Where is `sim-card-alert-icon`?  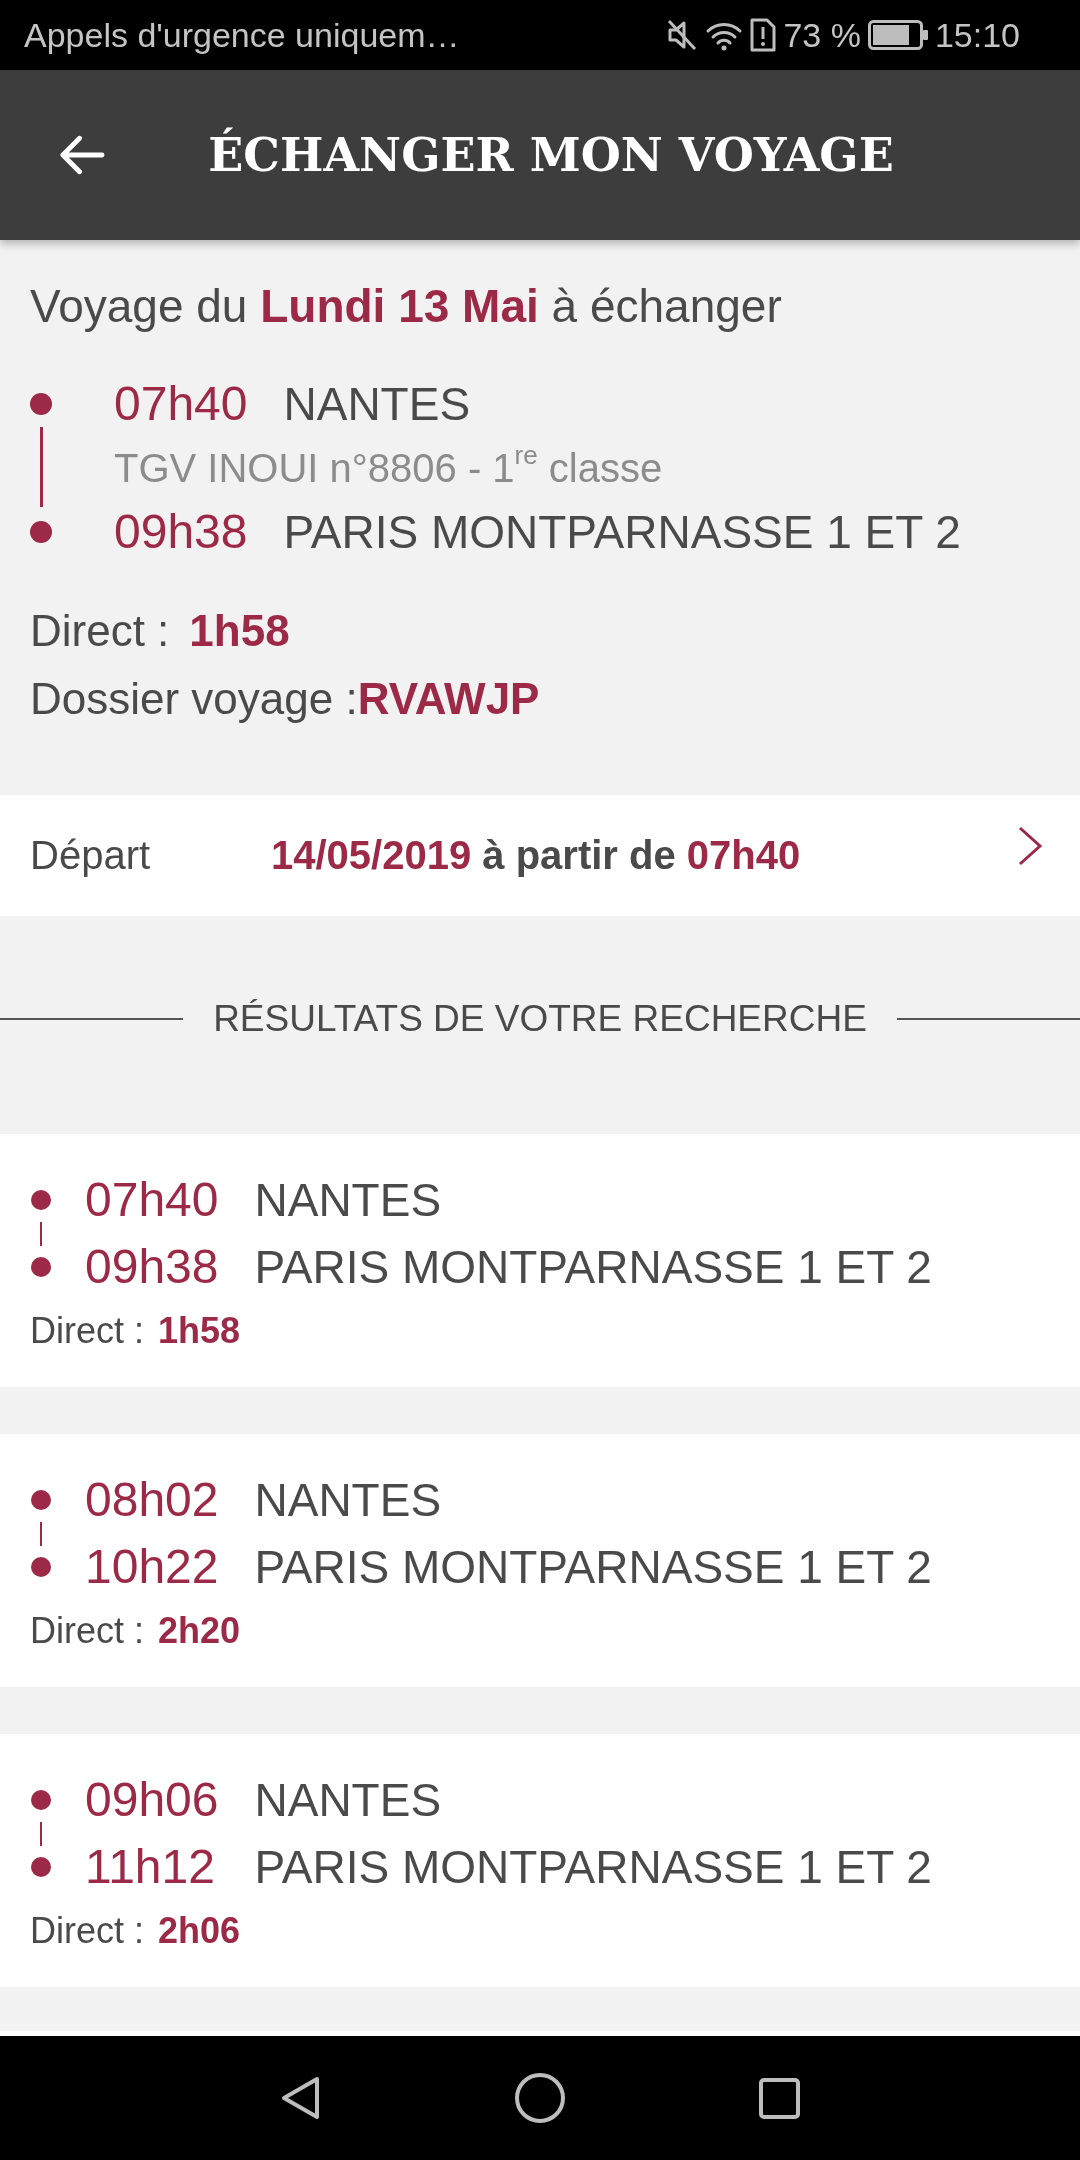 sim-card-alert-icon is located at coordinates (763, 35).